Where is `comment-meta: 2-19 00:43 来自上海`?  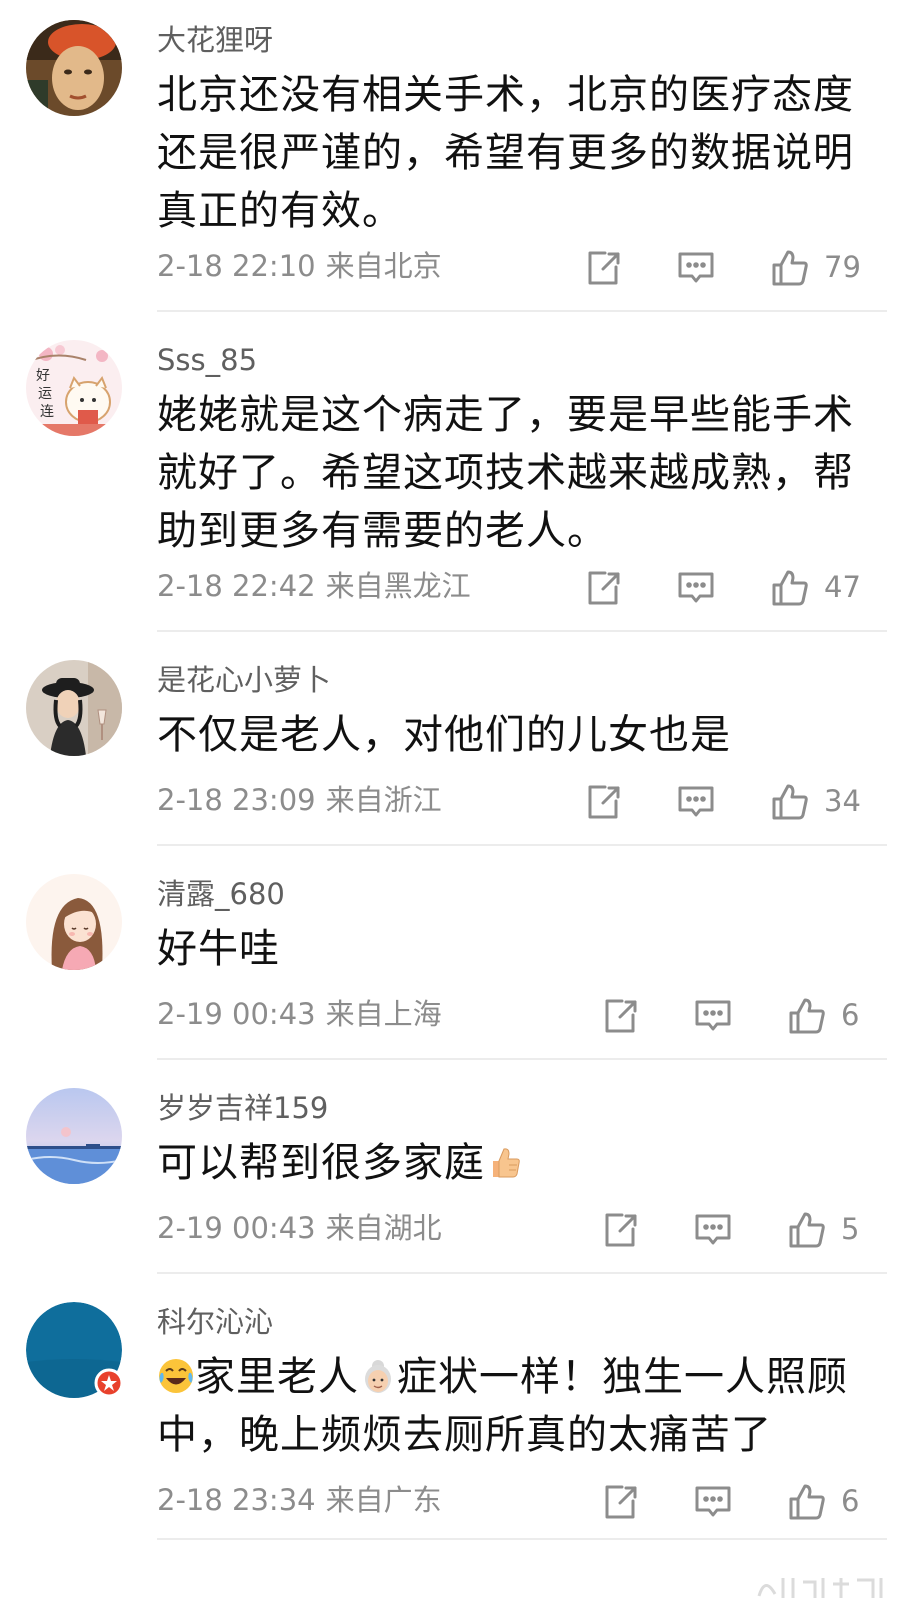
comment-meta: 2-19 00:43 来自上海 is located at coordinates (299, 1014).